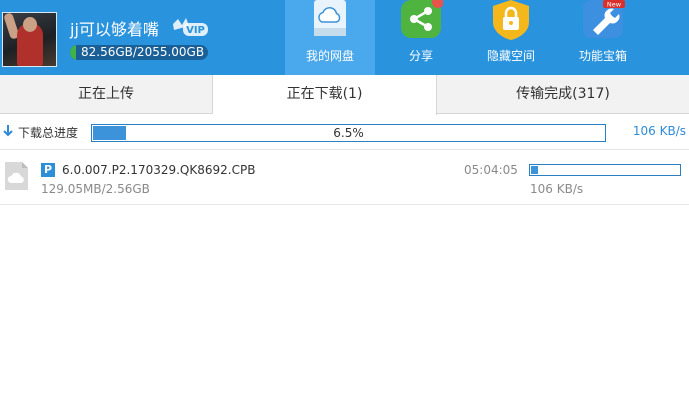 This screenshot has width=689, height=414. Describe the element at coordinates (48, 170) in the screenshot. I see `file-type-badge: P` at that location.